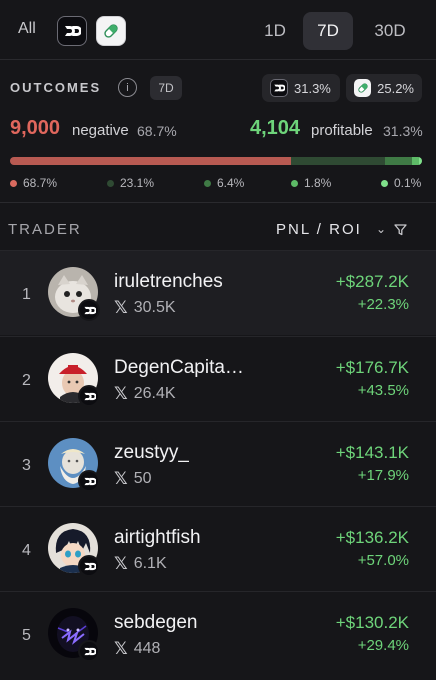 The height and width of the screenshot is (680, 436). I want to click on trader-pnl: +$130.2K, so click(372, 622).